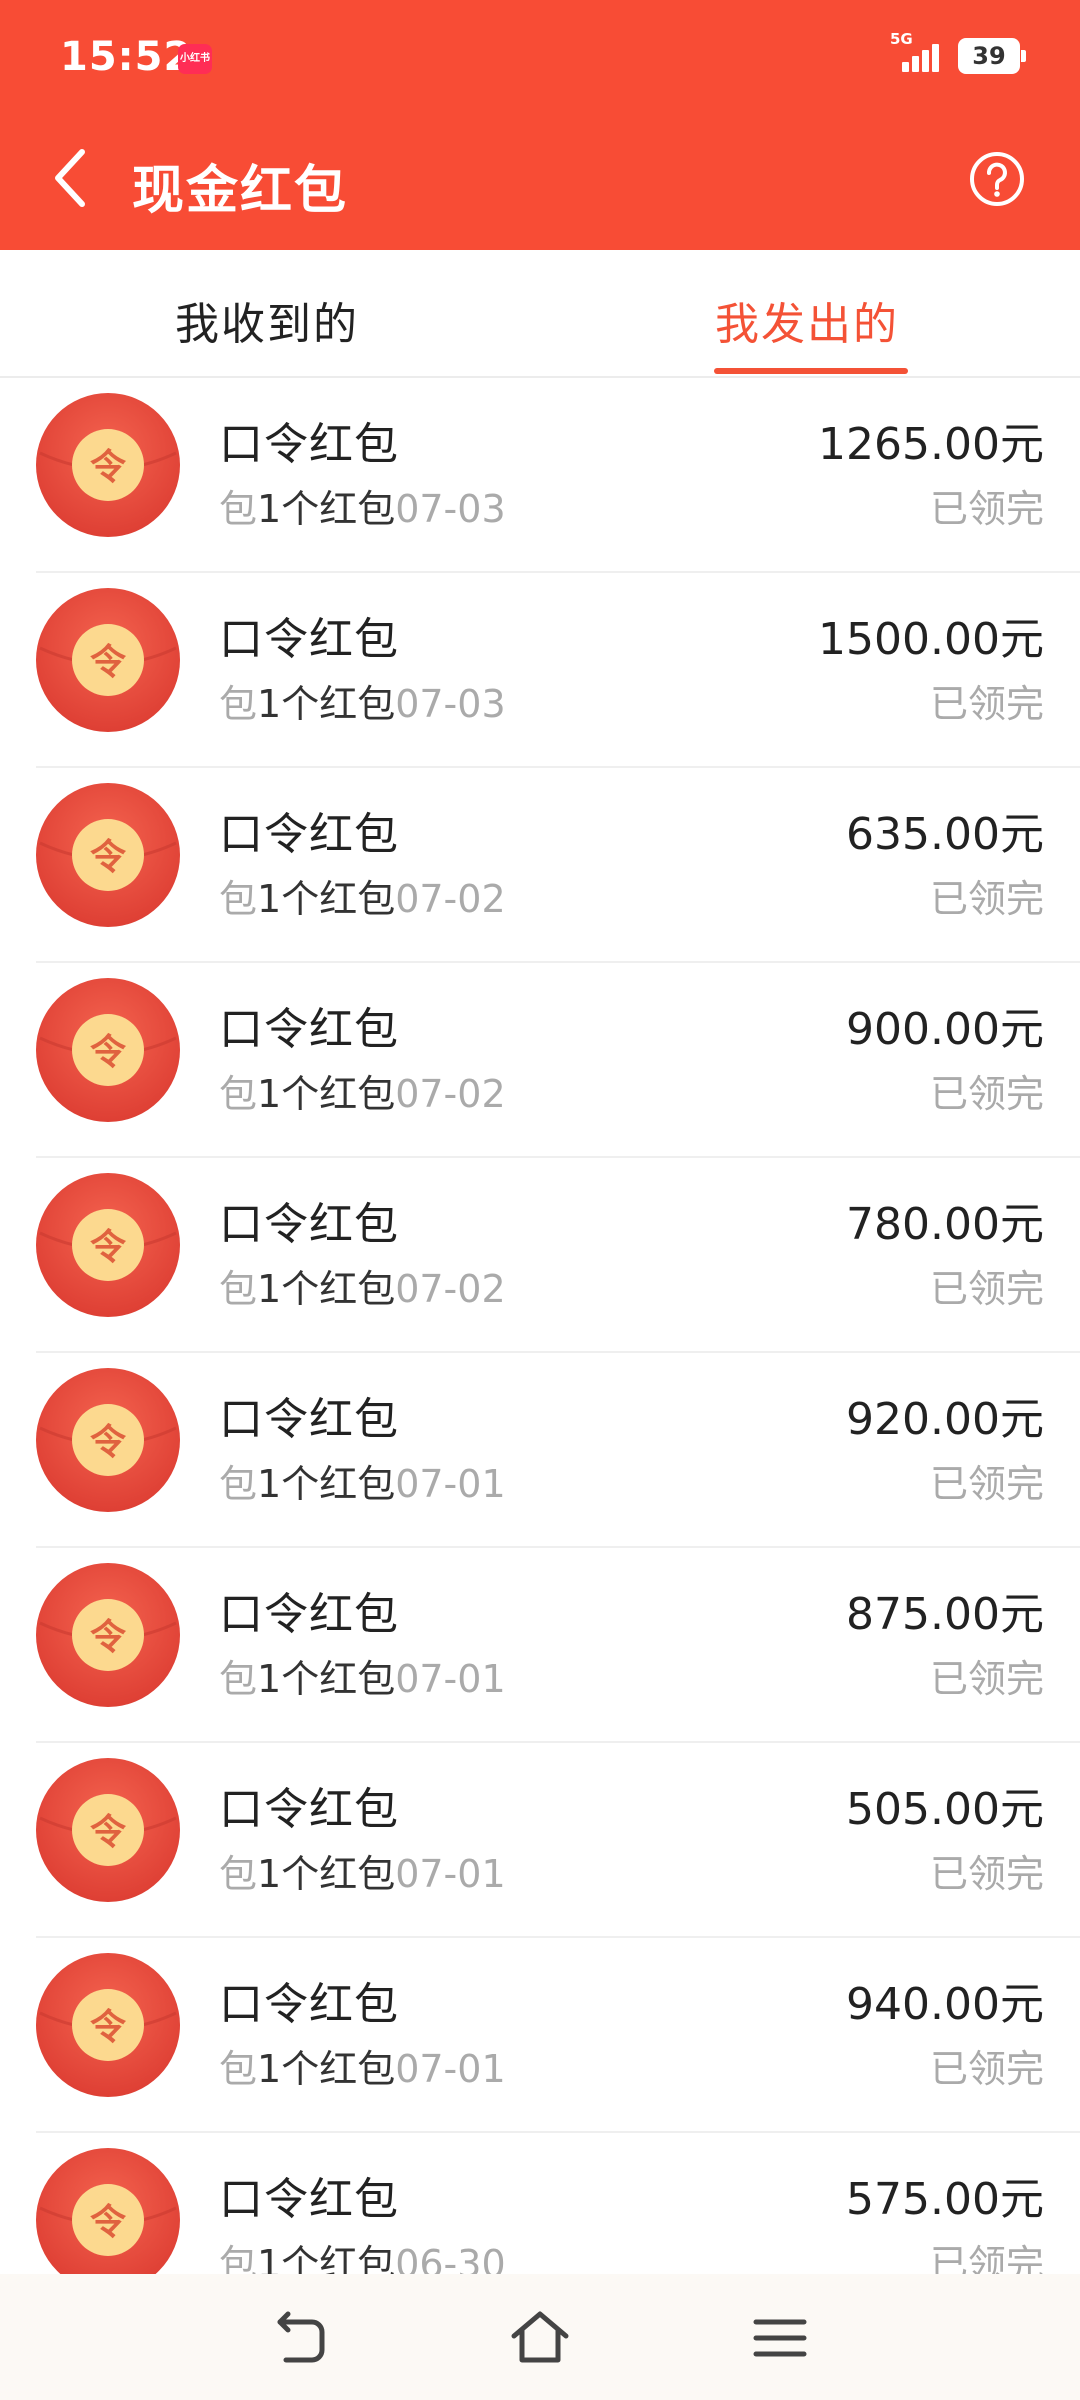 The width and height of the screenshot is (1080, 2400). Describe the element at coordinates (558, 1645) in the screenshot. I see `list-item: 令 口令红包 包1个红包07-01 875.00元 已领完` at that location.